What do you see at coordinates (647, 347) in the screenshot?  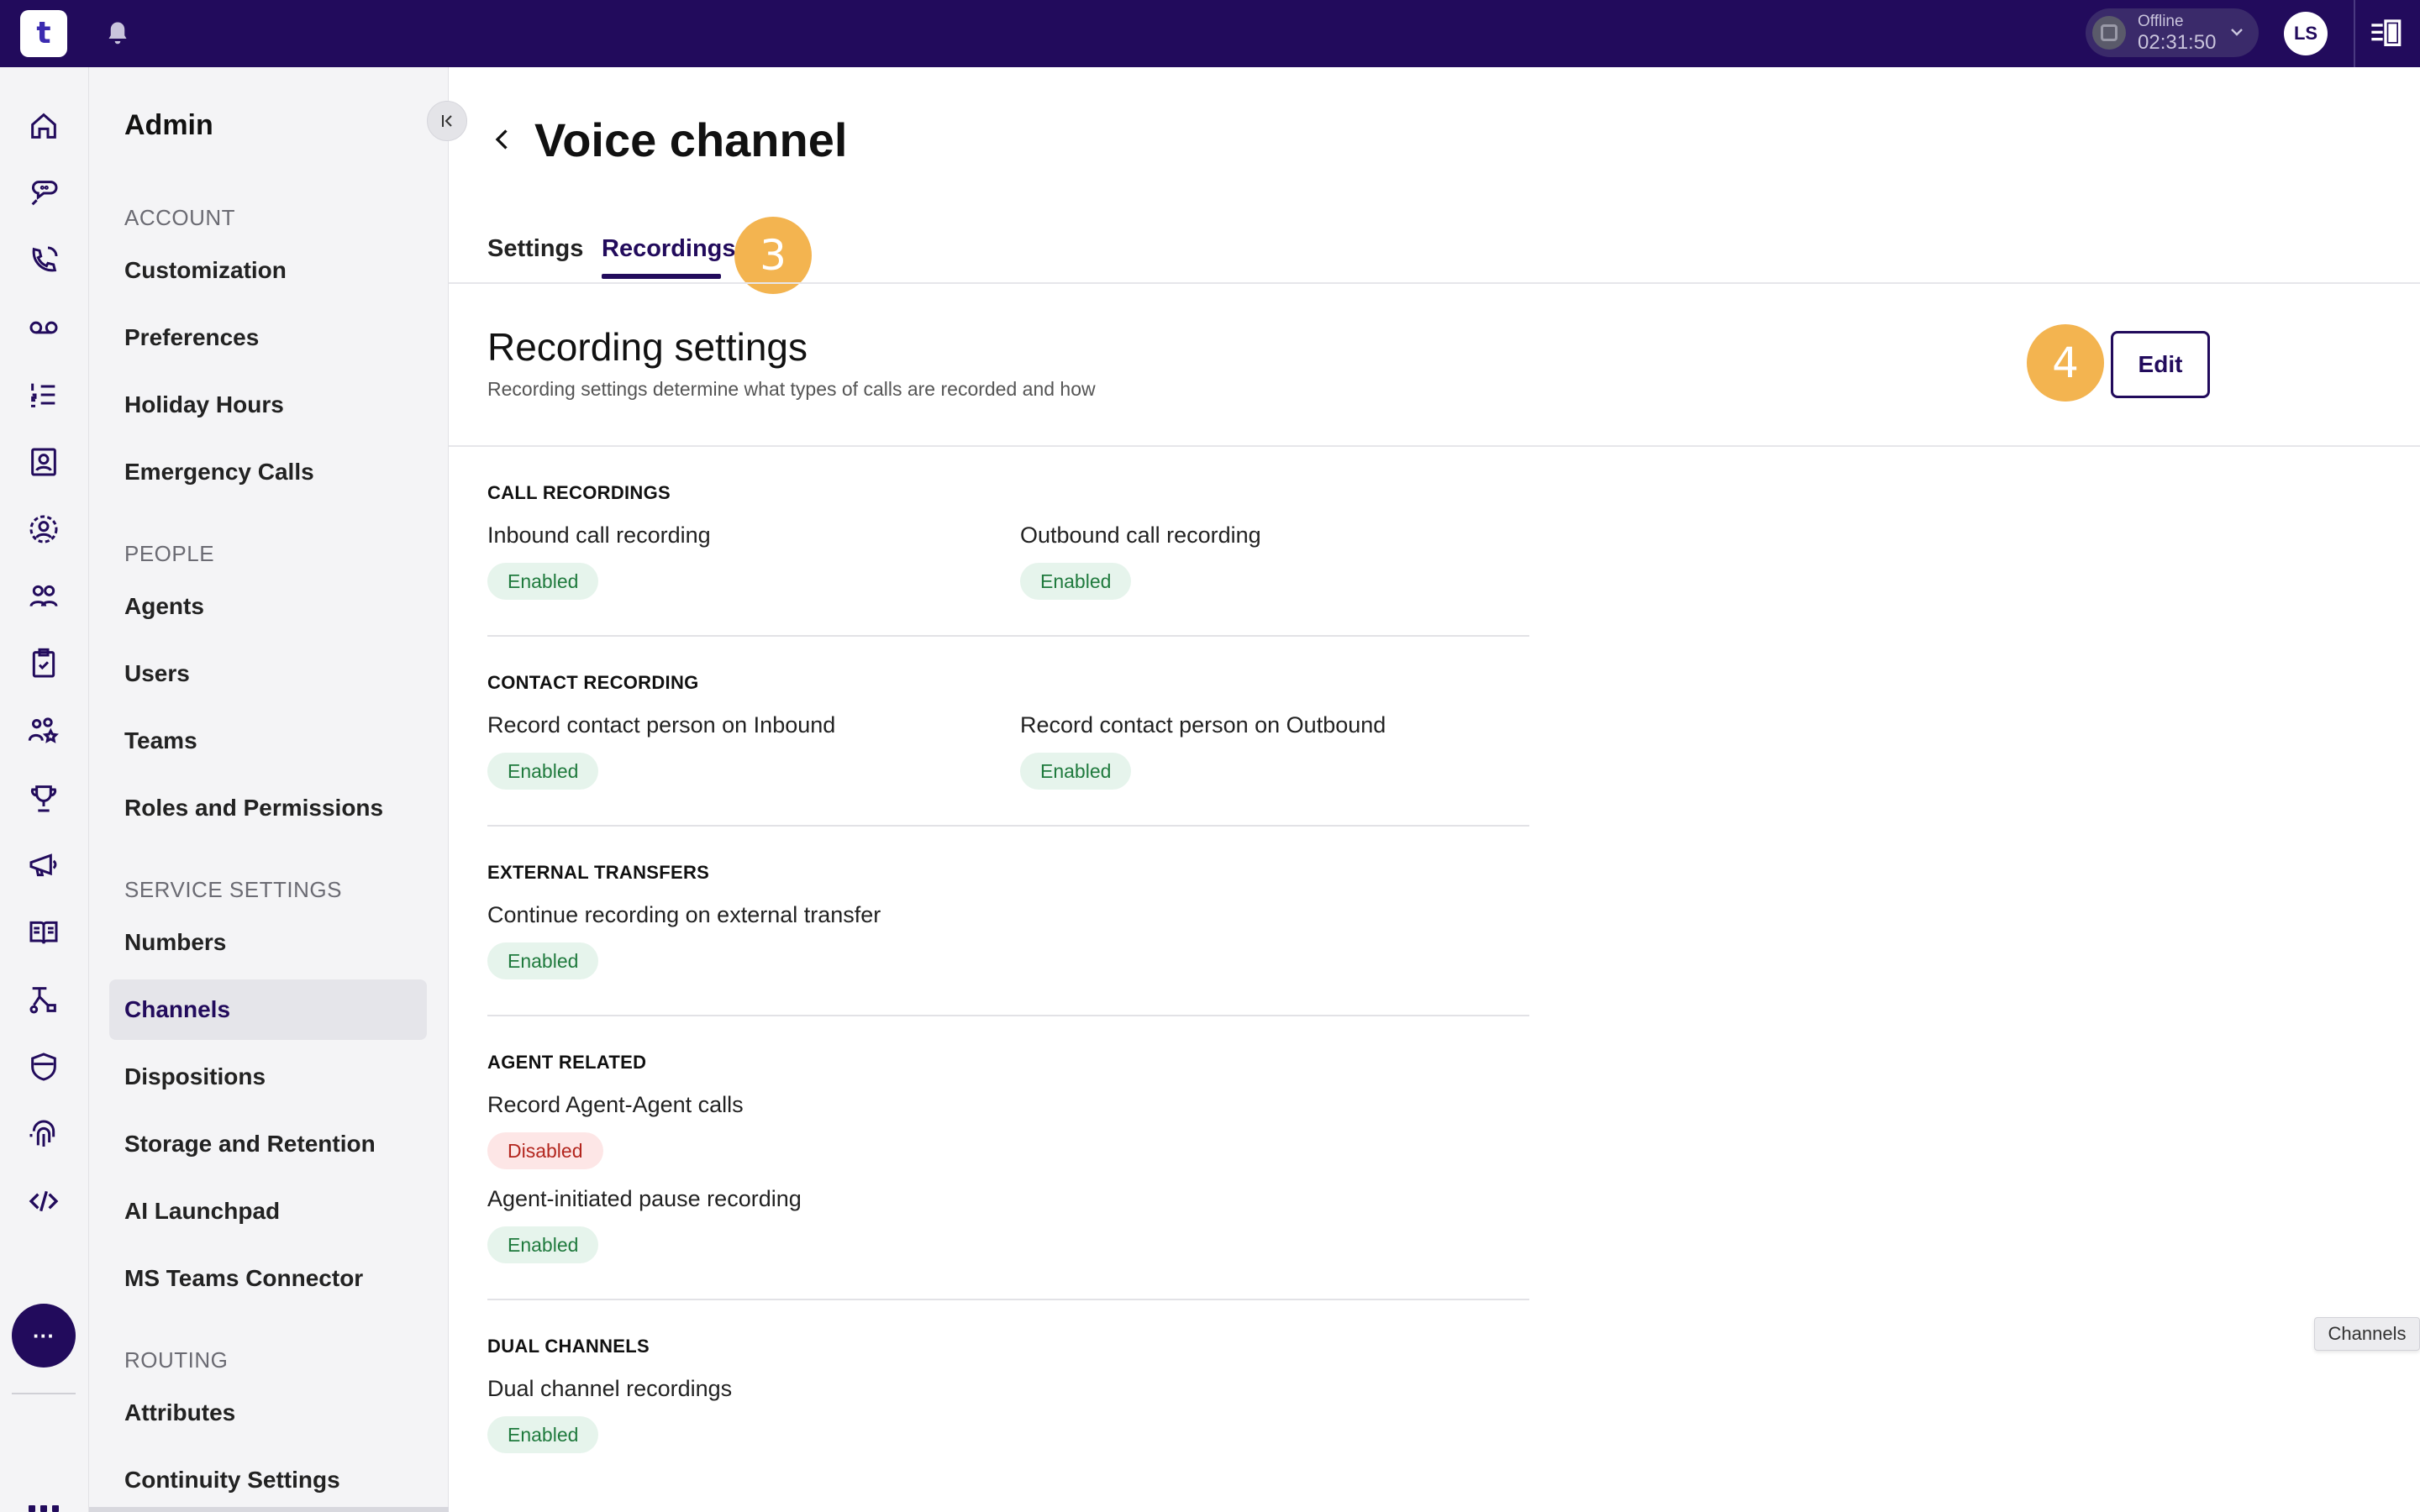 I see `recording-settings-title: Recording settings` at bounding box center [647, 347].